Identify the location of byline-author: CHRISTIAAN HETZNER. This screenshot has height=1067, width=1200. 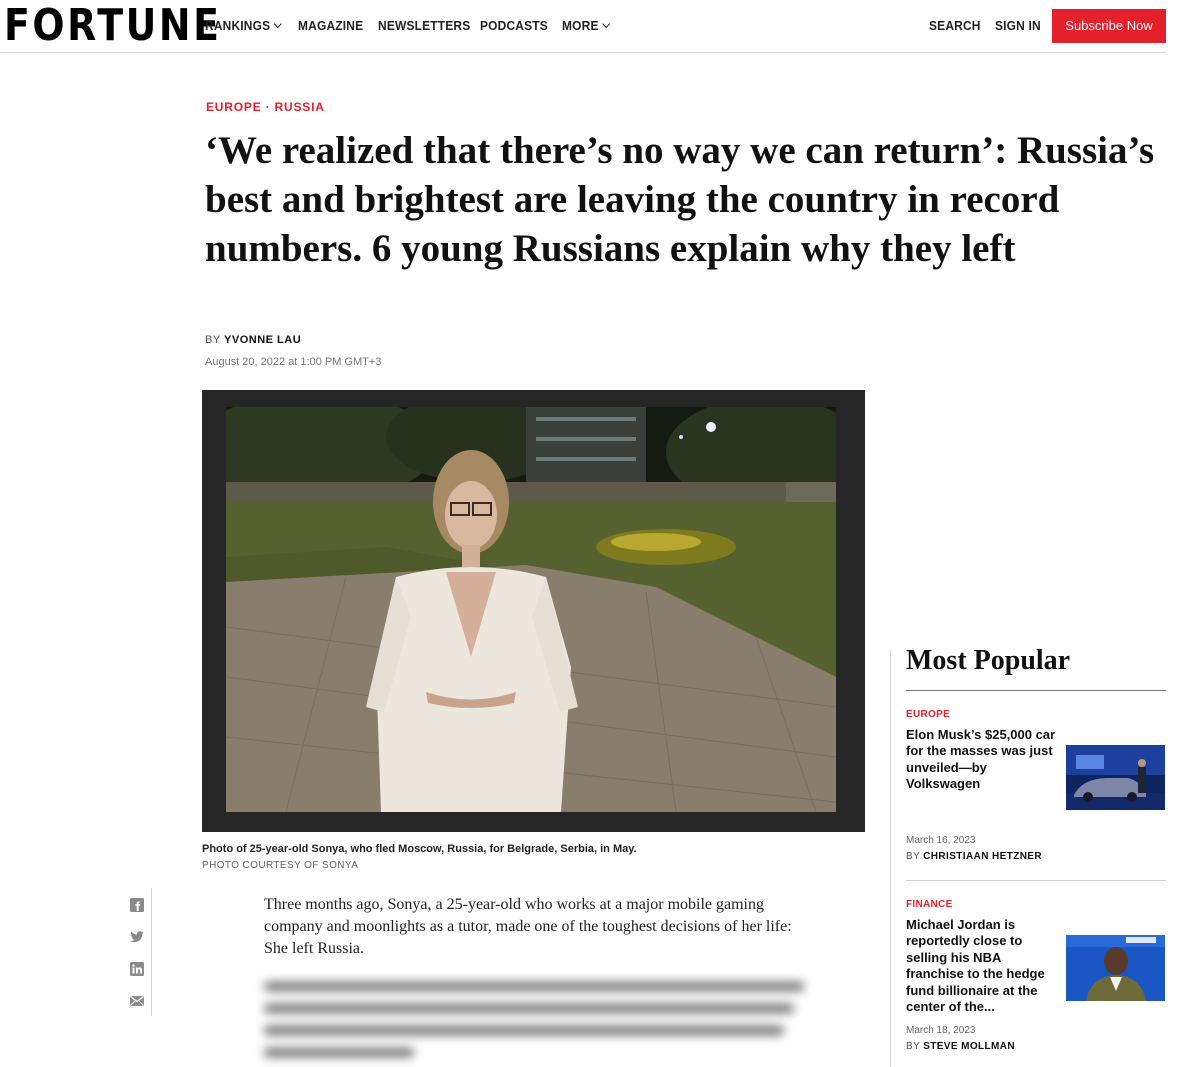
(982, 856).